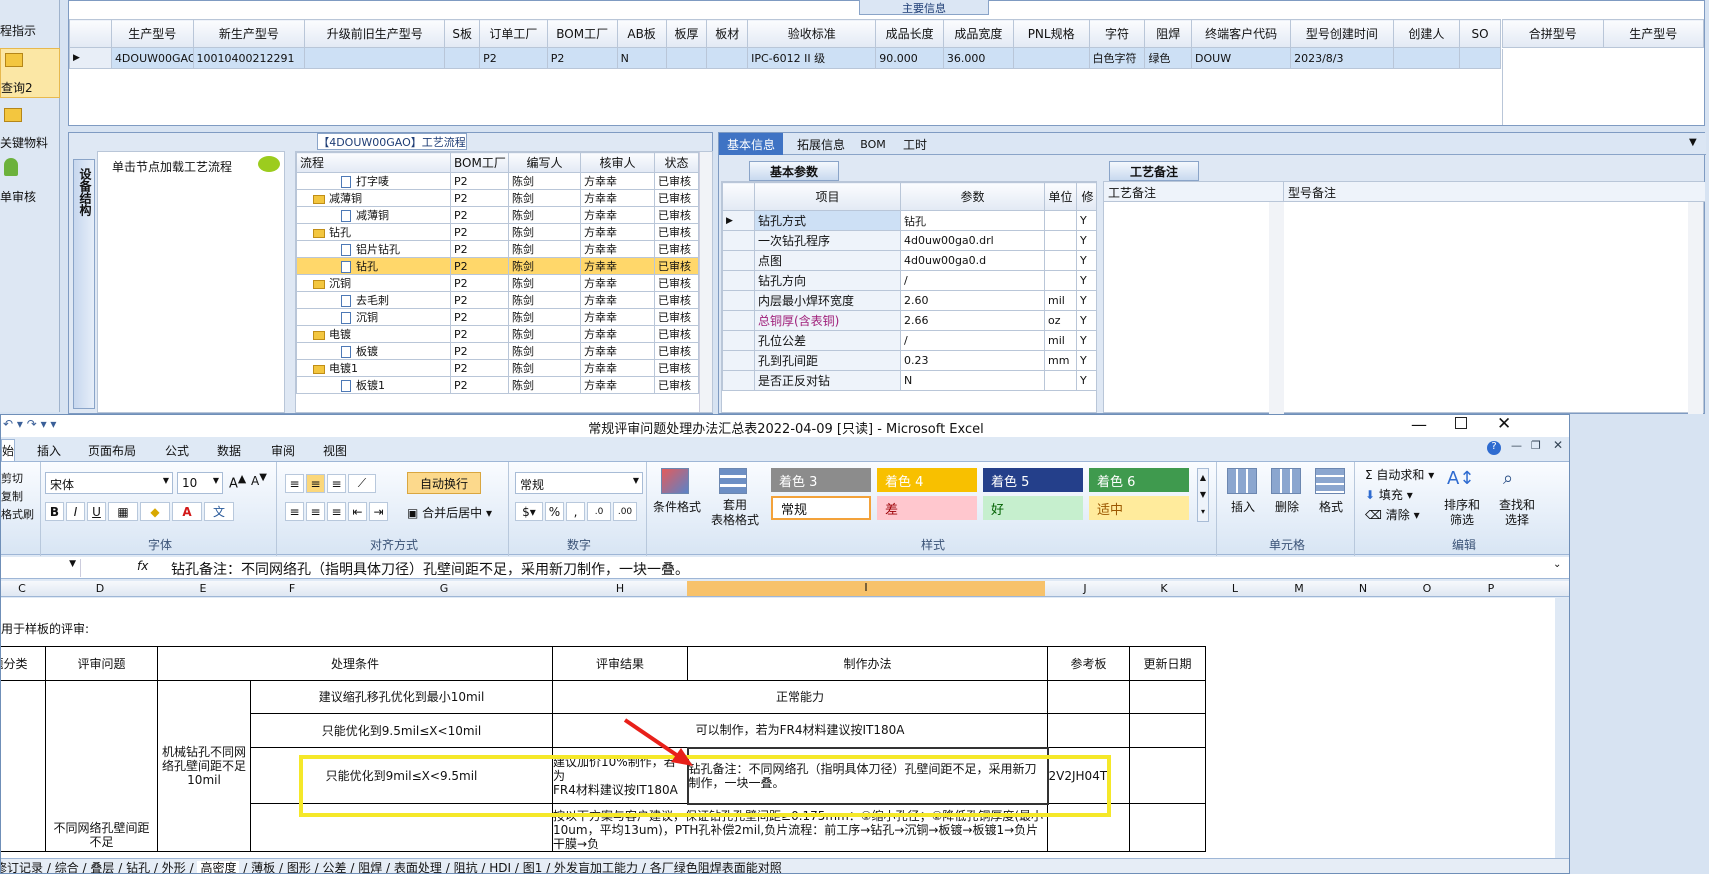 Image resolution: width=1709 pixels, height=874 pixels. What do you see at coordinates (299, 867) in the screenshot?
I see `sheet-tab: 图形` at bounding box center [299, 867].